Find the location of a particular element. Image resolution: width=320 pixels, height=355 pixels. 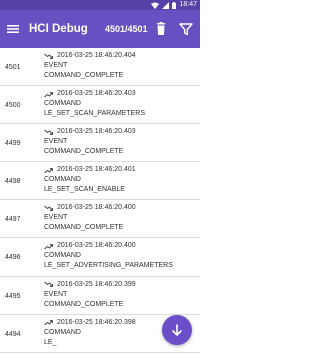

entry-index: 4498 is located at coordinates (13, 182).